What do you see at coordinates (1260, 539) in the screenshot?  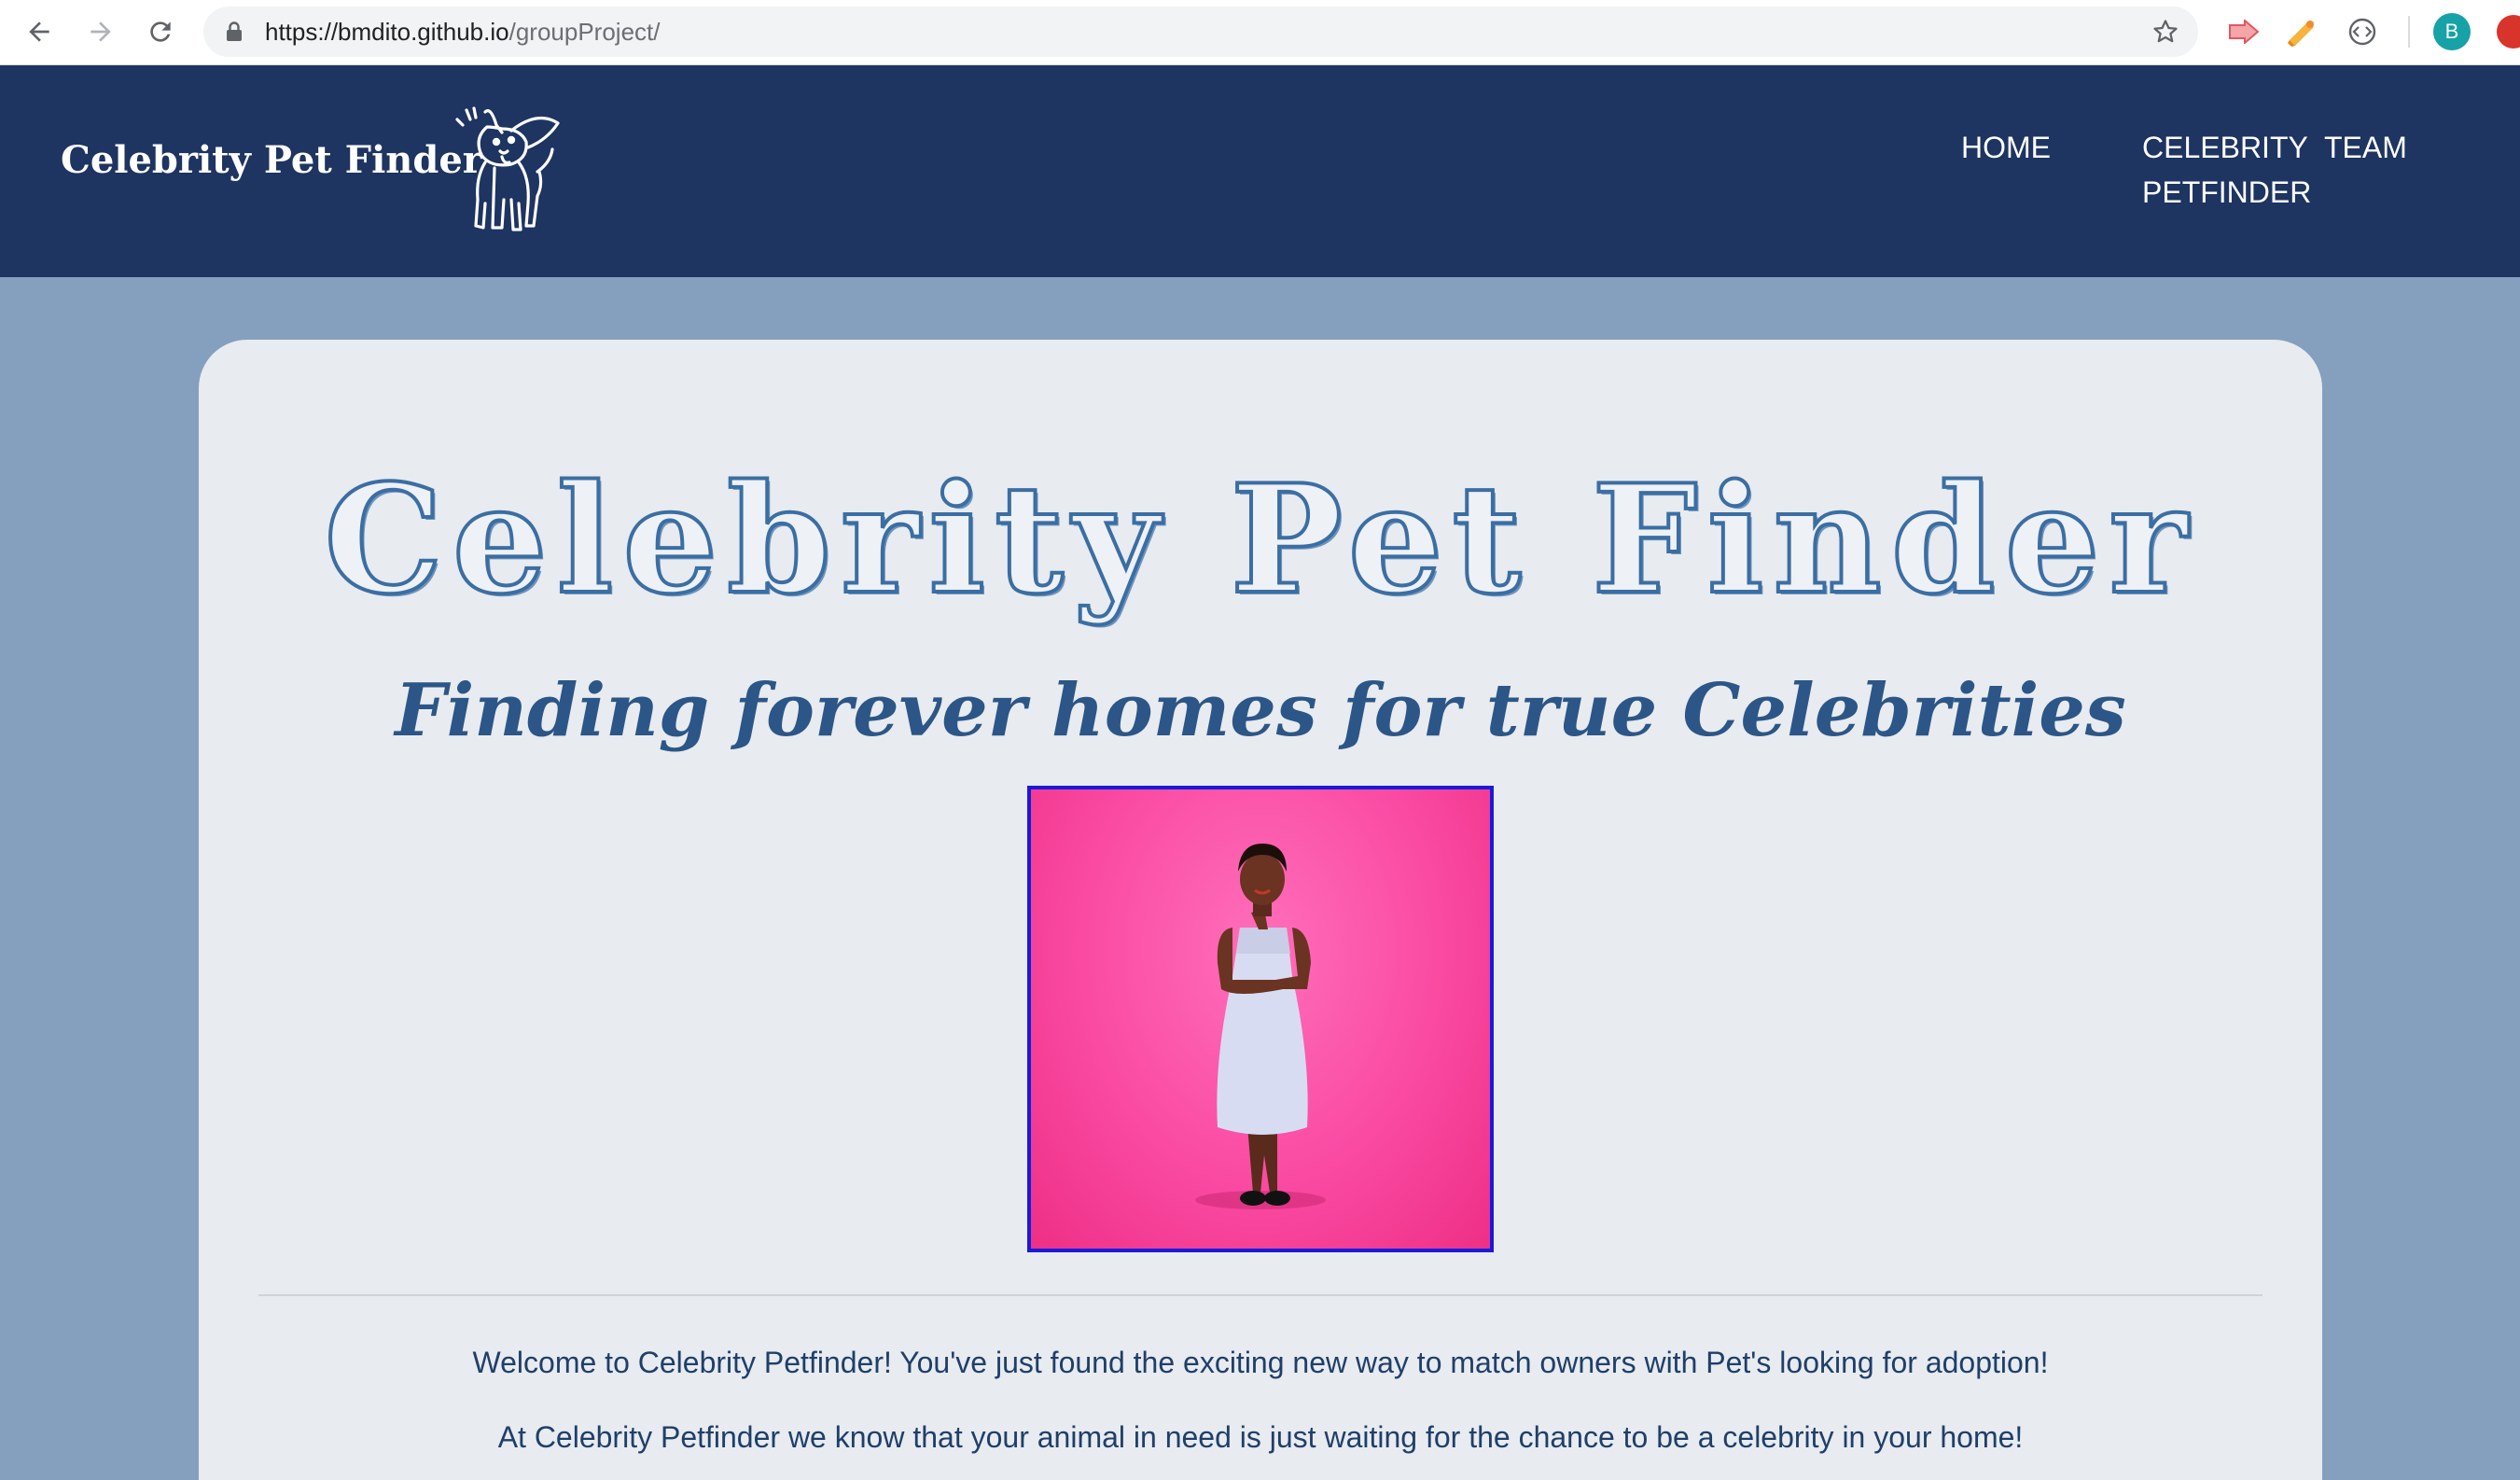 I see `hero-title: Celebrity Pet Finder` at bounding box center [1260, 539].